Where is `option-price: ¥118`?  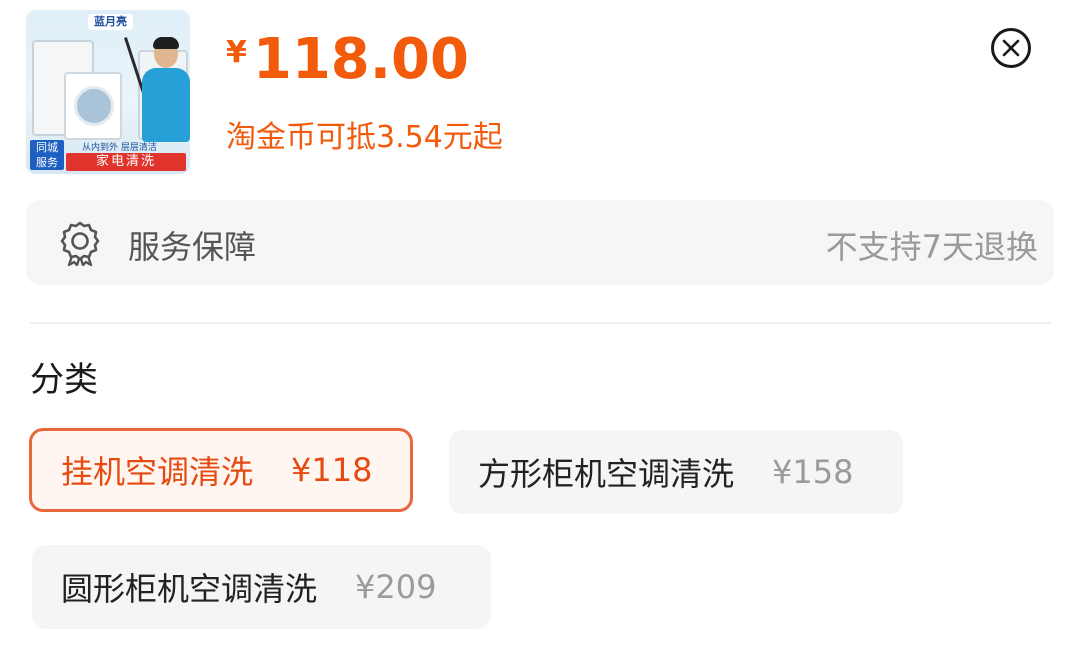 option-price: ¥118 is located at coordinates (332, 470).